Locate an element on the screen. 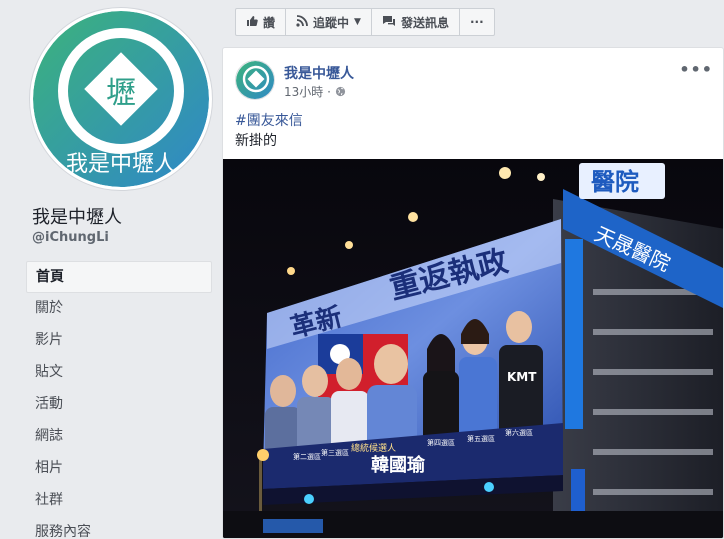 The image size is (724, 539). rss-icon is located at coordinates (302, 22).